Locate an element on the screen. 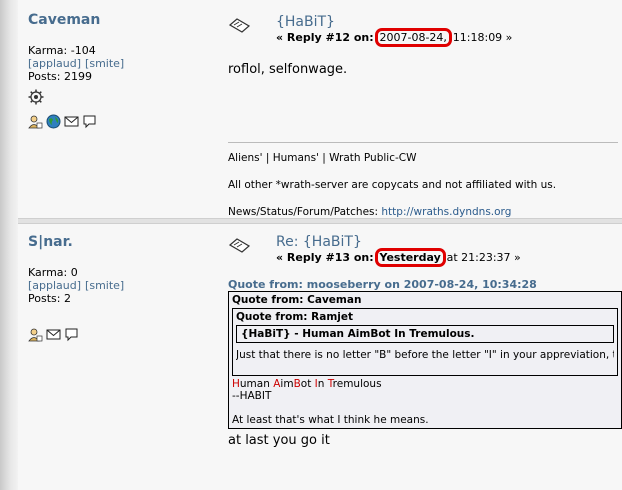 The width and height of the screenshot is (622, 490). post-date: Yesterday is located at coordinates (410, 257).